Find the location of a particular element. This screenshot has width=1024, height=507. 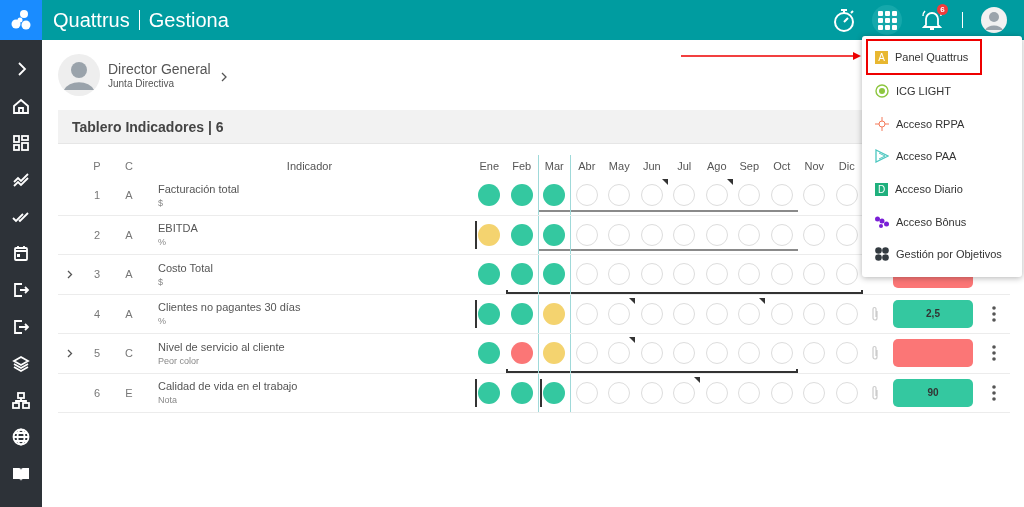

globe-icon is located at coordinates (21, 437).